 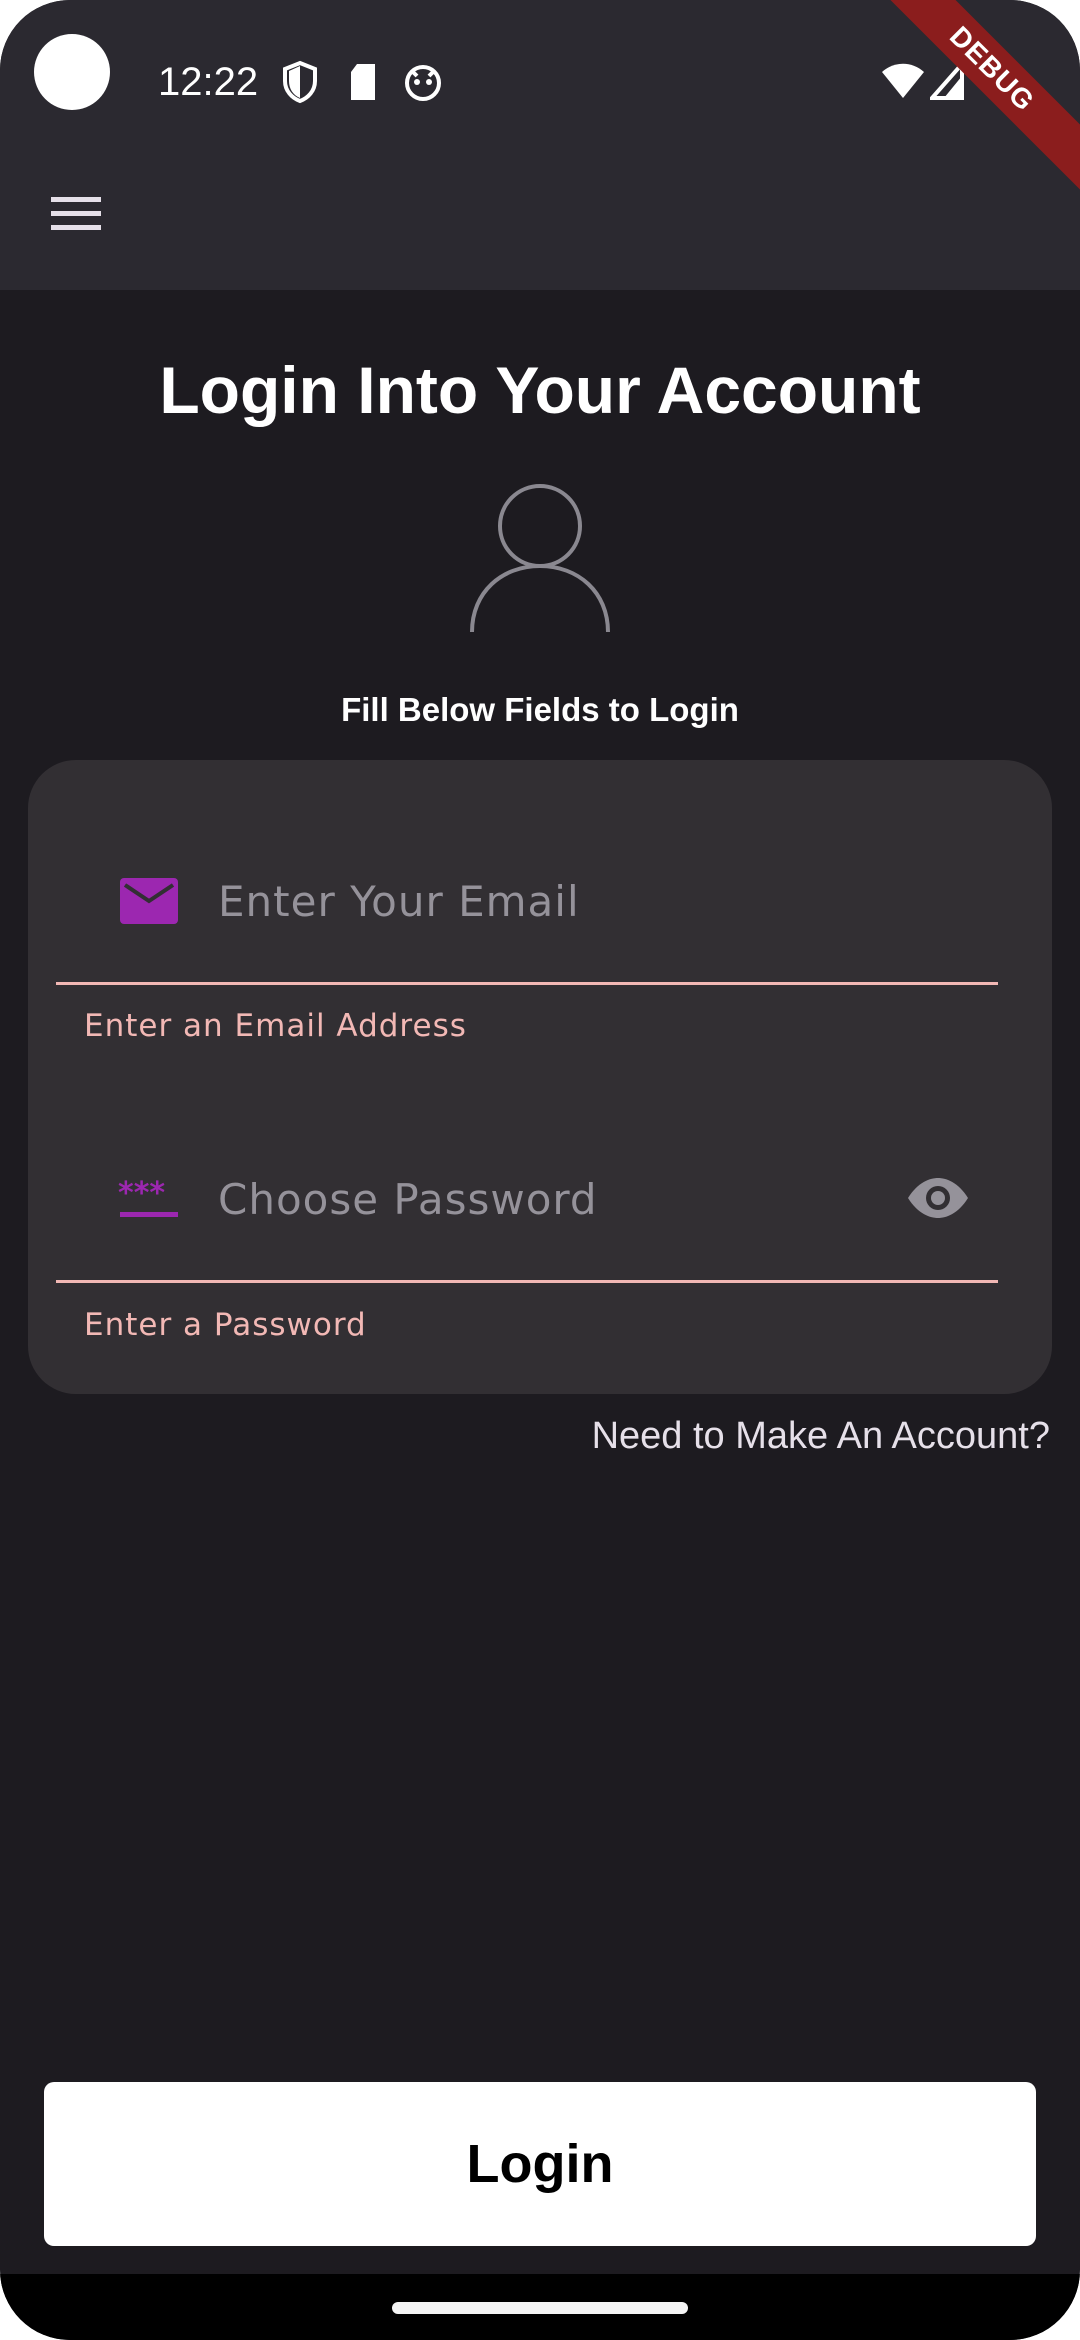 I want to click on home-indicator, so click(x=540, y=2308).